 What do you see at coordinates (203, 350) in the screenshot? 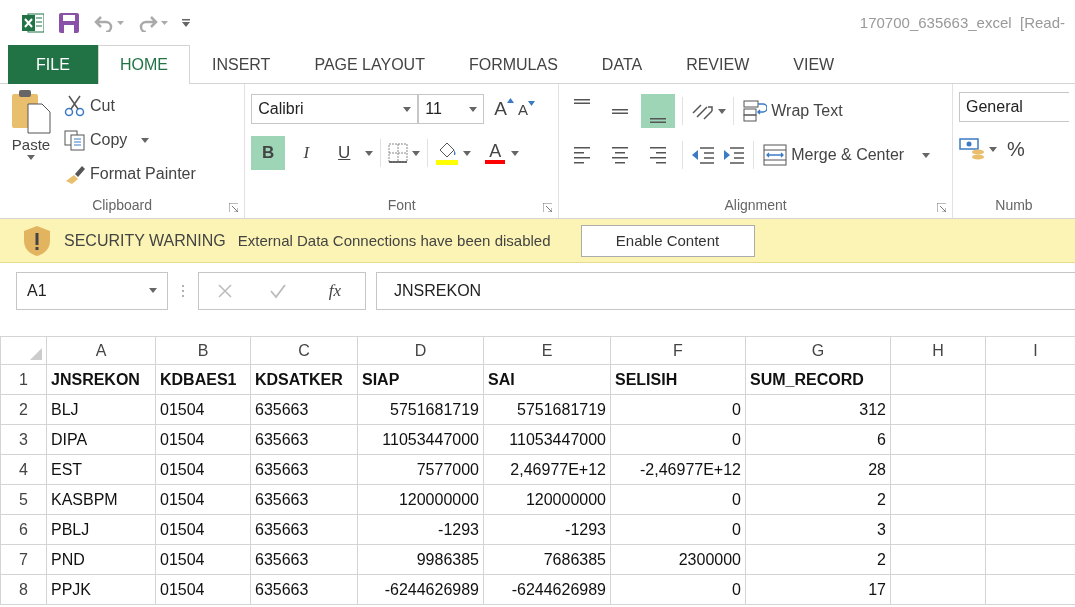
I see `column-header: B` at bounding box center [203, 350].